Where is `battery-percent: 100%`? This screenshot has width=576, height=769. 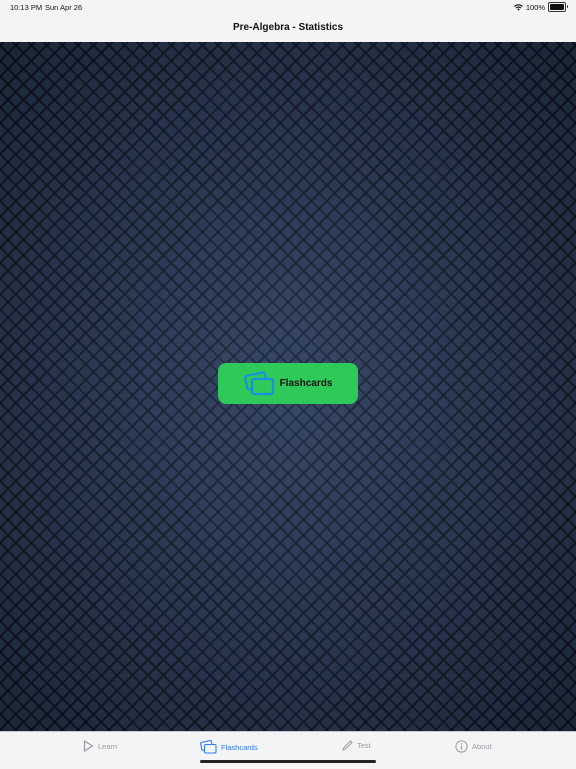
battery-percent: 100% is located at coordinates (535, 7).